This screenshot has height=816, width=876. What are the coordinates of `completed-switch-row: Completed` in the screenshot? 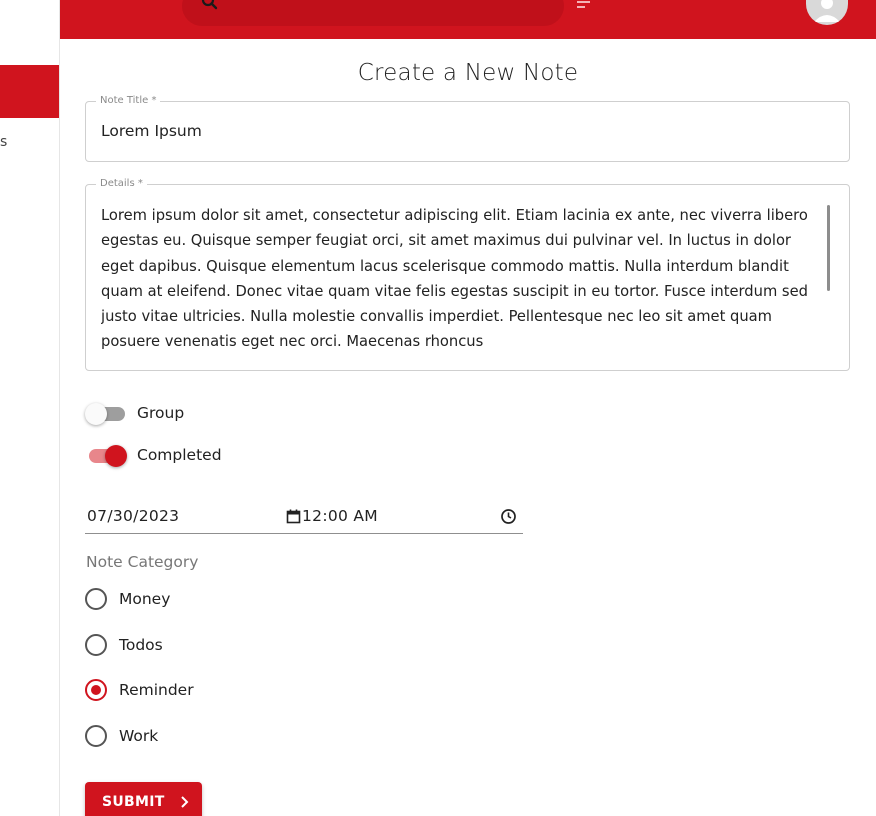 It's located at (153, 455).